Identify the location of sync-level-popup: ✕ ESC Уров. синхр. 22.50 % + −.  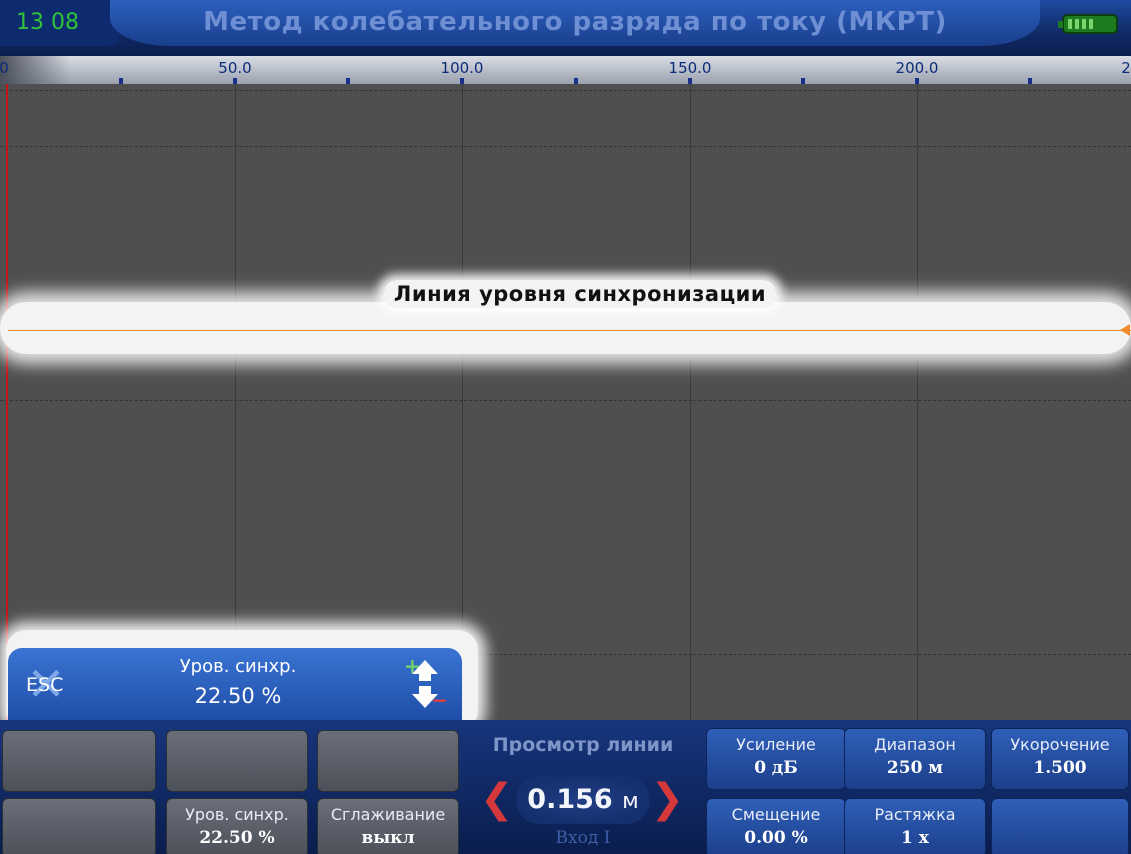
(235, 684).